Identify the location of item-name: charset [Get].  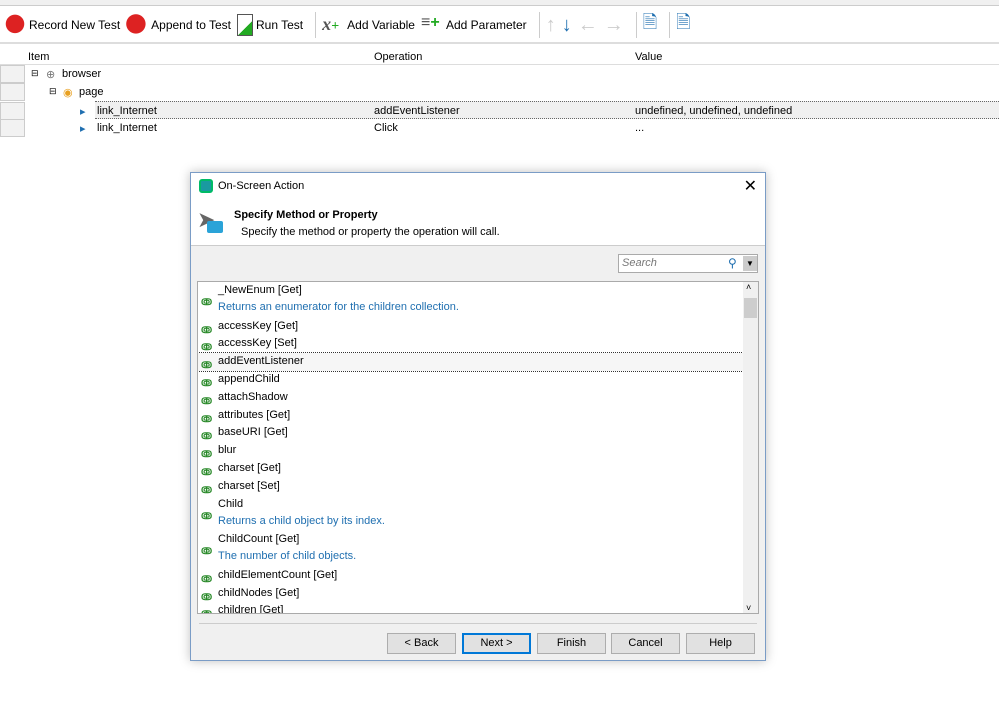
(249, 467).